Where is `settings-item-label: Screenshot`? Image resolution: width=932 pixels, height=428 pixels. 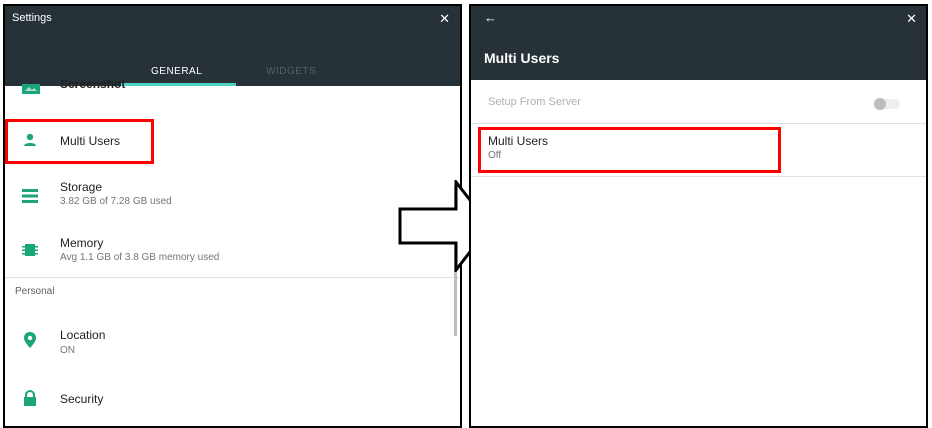 settings-item-label: Screenshot is located at coordinates (93, 84).